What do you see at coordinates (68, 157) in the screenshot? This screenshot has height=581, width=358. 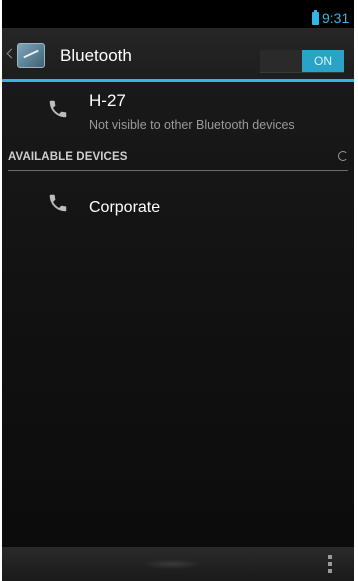 I see `section-header-label: AVAILABLE DEVICES` at bounding box center [68, 157].